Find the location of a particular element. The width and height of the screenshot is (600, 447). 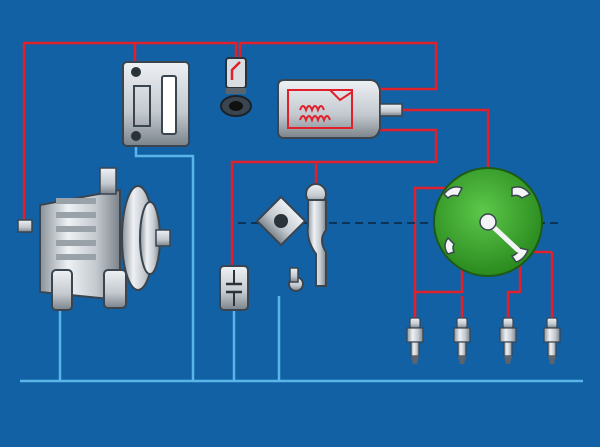

key-switch-icon is located at coordinates (236, 87).